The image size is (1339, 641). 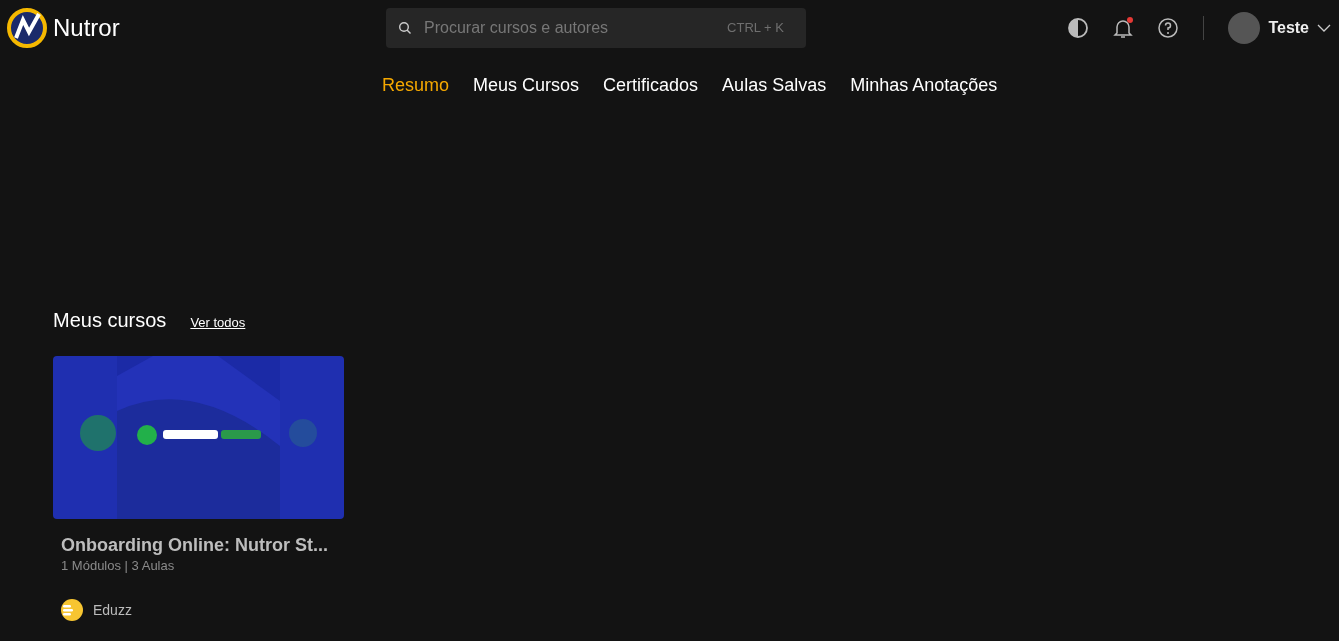 What do you see at coordinates (1324, 27) in the screenshot?
I see `chevron-icon` at bounding box center [1324, 27].